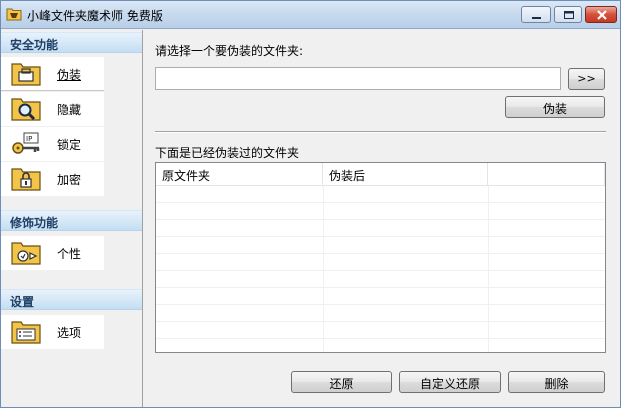  What do you see at coordinates (556, 382) in the screenshot?
I see `delete-button: 删除` at bounding box center [556, 382].